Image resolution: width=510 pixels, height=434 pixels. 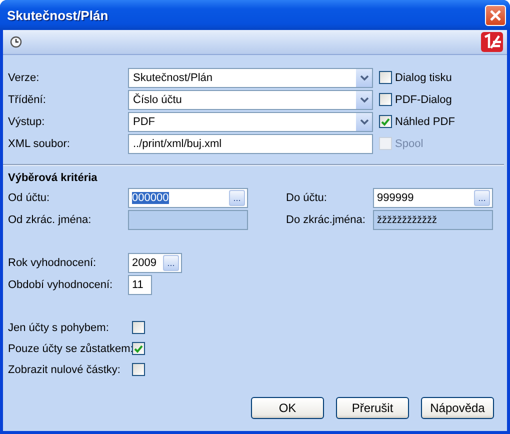 I want to click on close-icon, so click(x=495, y=15).